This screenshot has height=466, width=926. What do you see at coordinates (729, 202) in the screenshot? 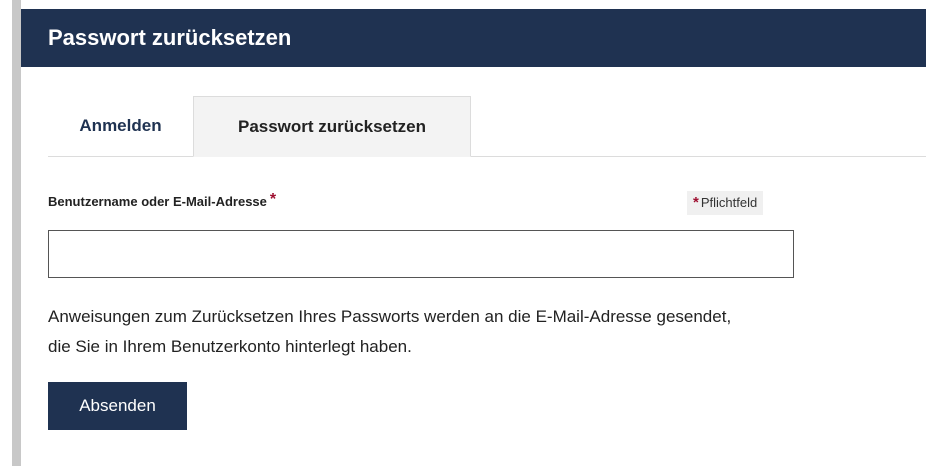
I see `required-note-text: Pflichtfeld` at bounding box center [729, 202].